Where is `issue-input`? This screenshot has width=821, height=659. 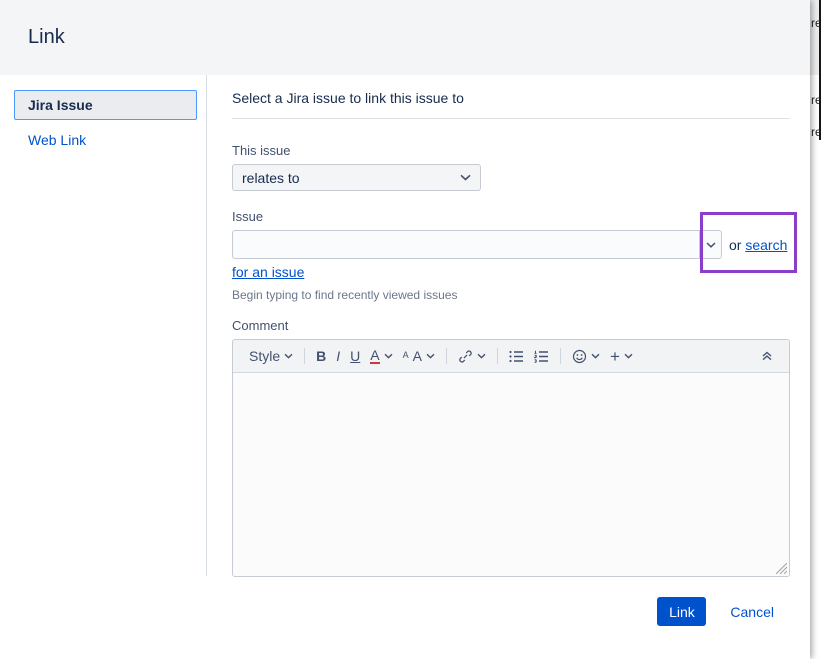
issue-input is located at coordinates (466, 244).